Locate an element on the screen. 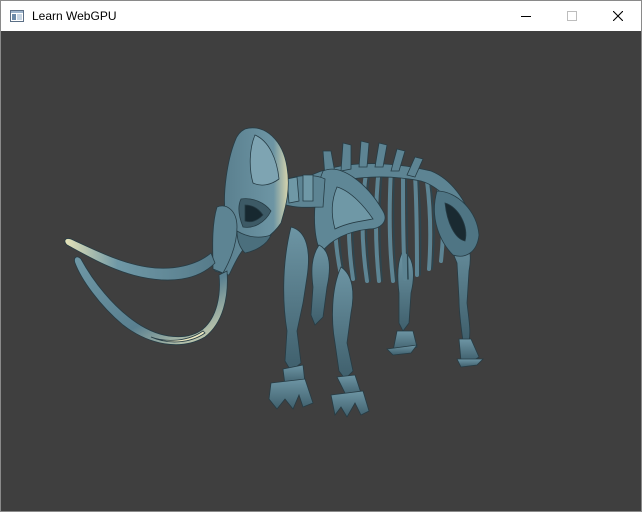 This screenshot has width=642, height=512. fore-leg-near is located at coordinates (291, 318).